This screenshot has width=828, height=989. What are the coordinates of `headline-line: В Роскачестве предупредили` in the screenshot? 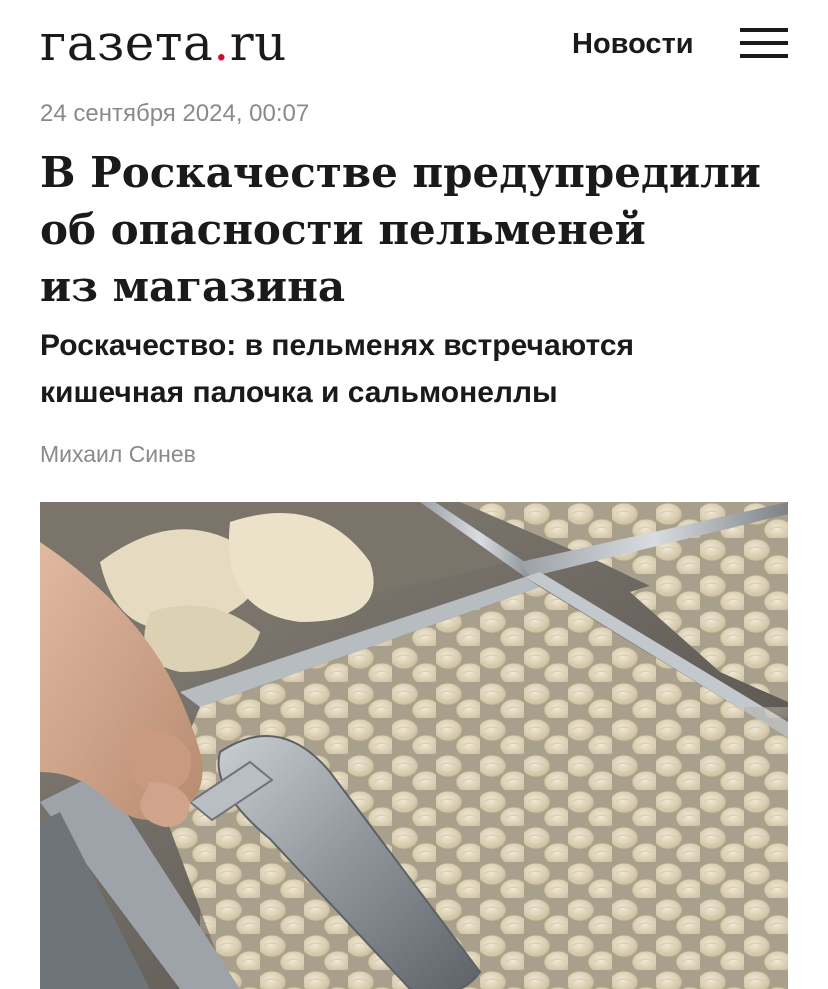 It's located at (400, 172).